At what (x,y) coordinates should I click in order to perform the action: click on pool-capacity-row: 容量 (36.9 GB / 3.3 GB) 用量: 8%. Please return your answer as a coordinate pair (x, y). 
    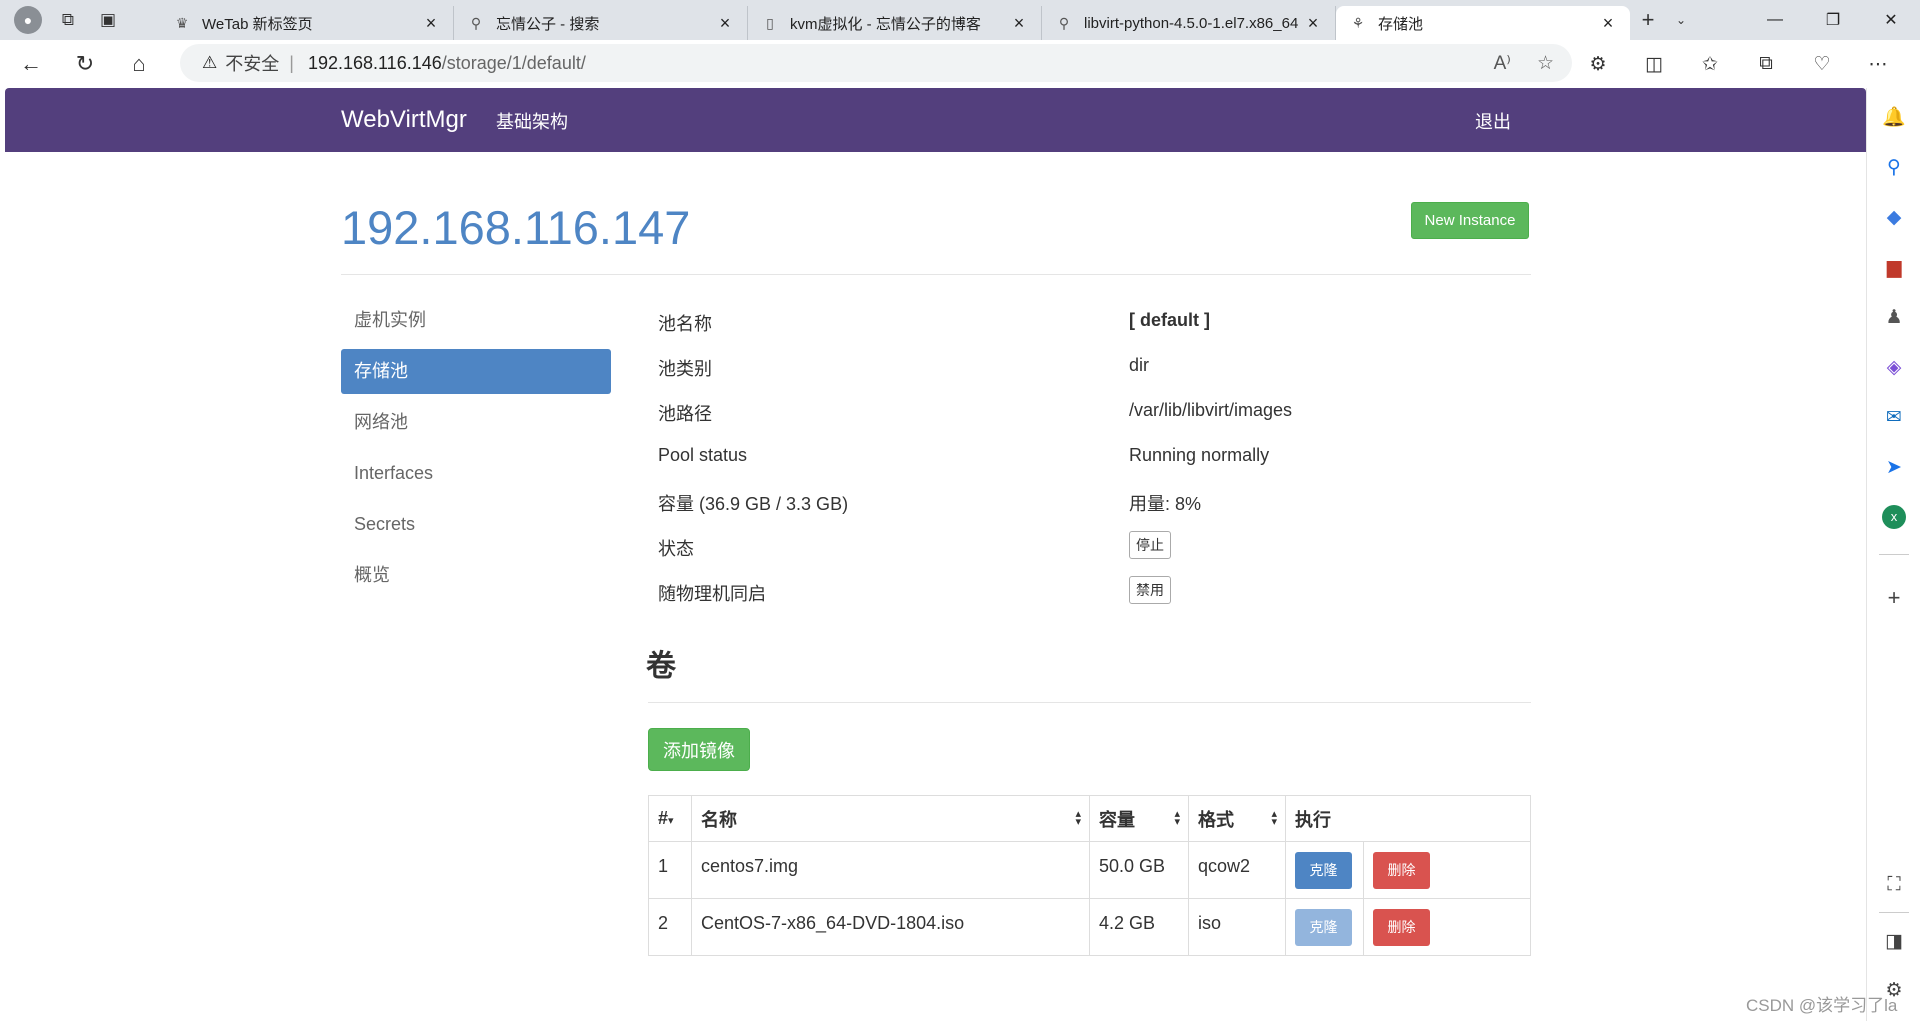
    Looking at the image, I should click on (1094, 500).